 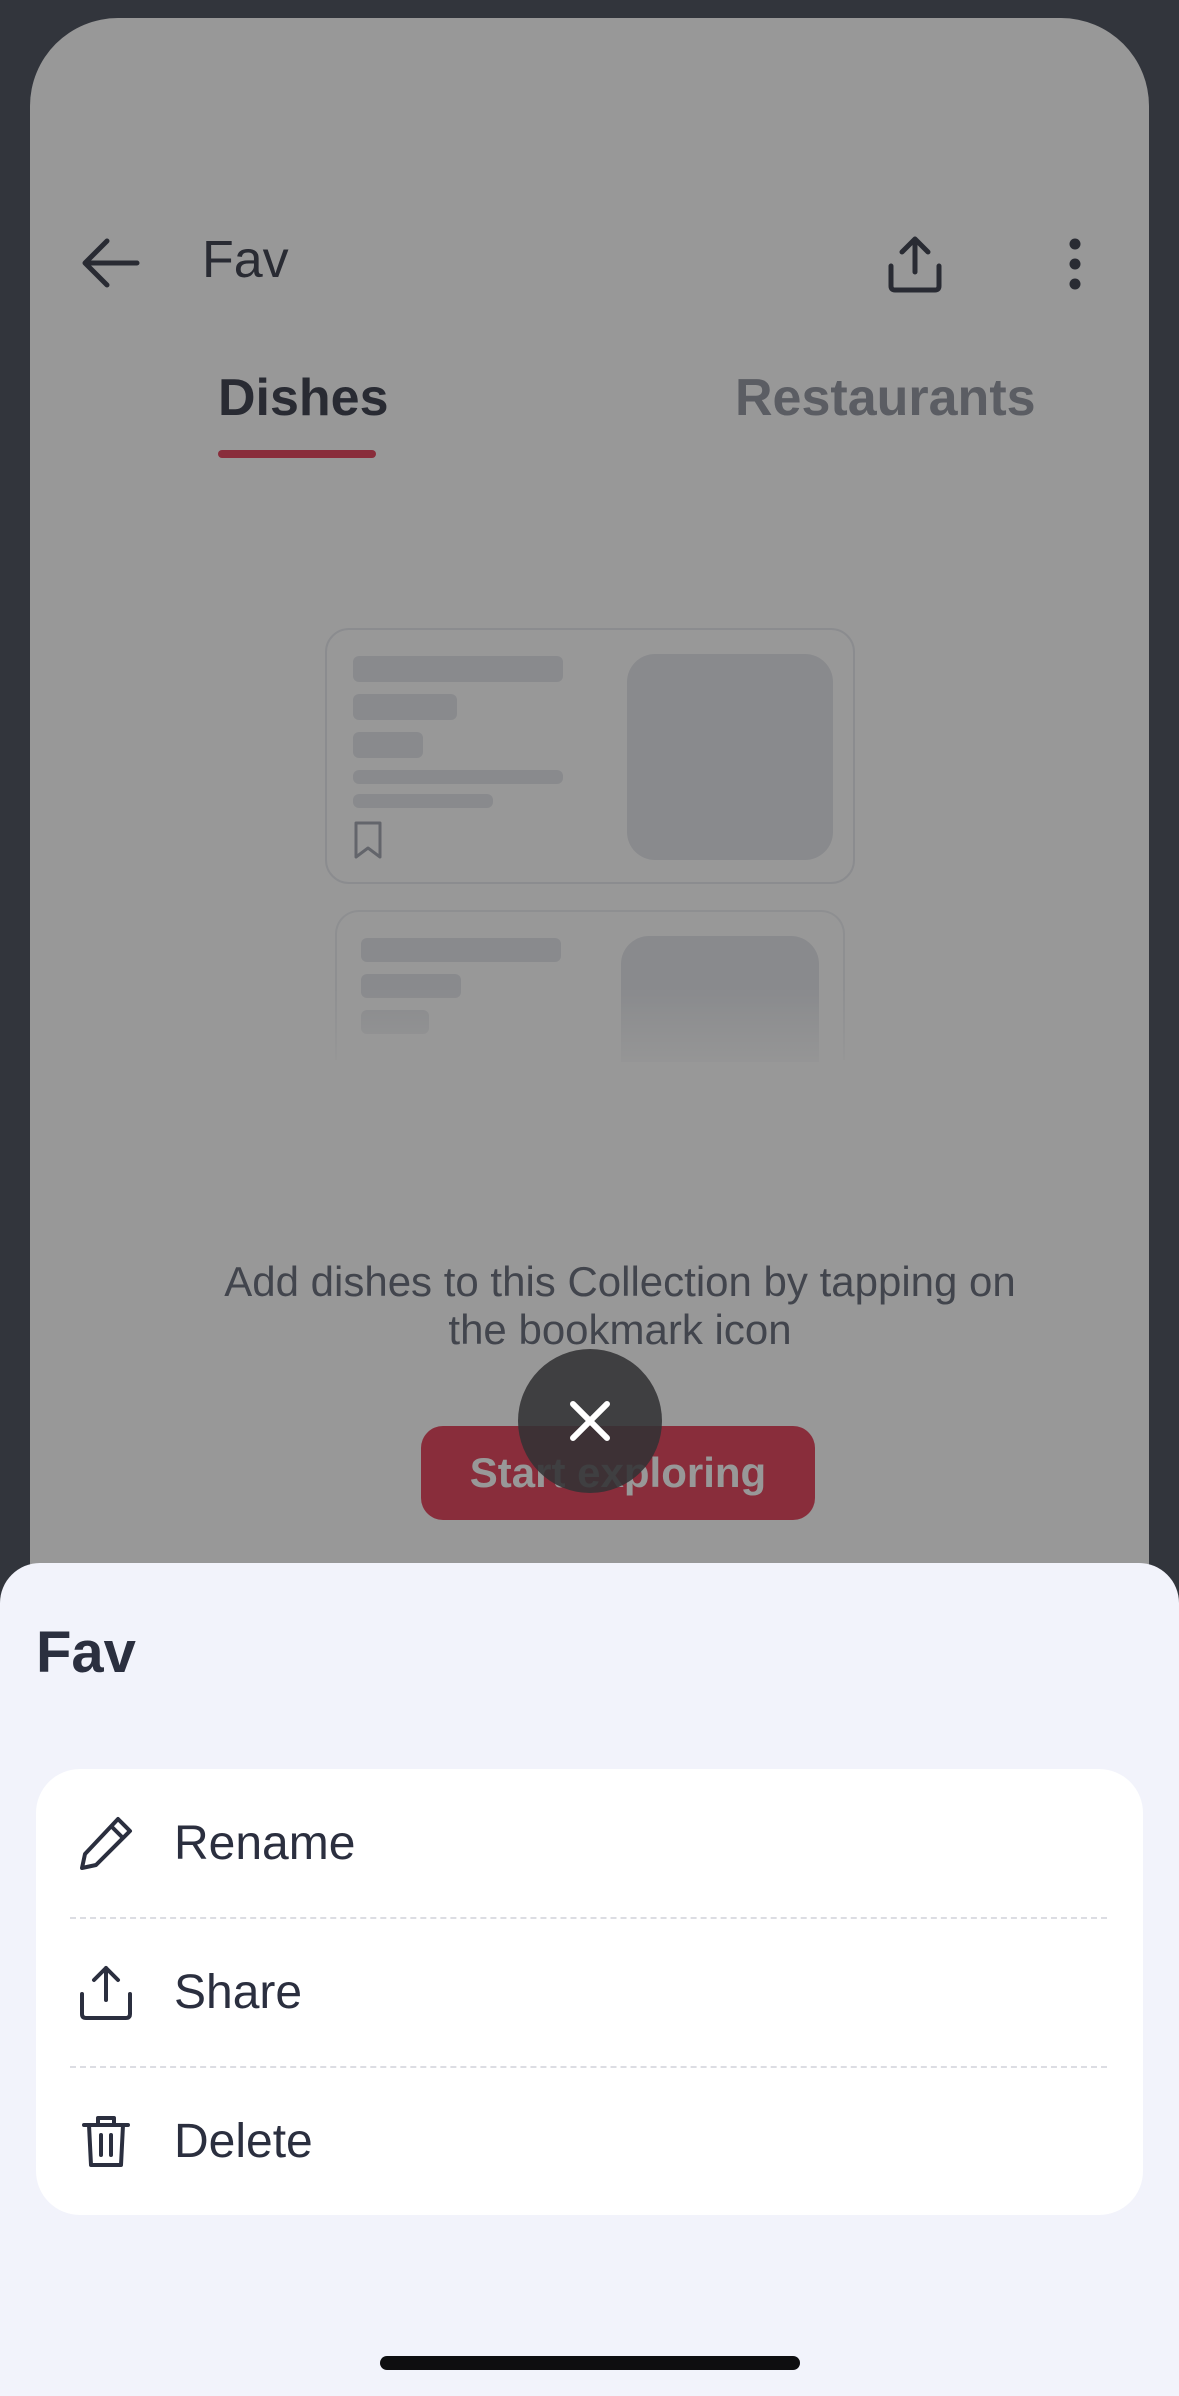 What do you see at coordinates (589, 1843) in the screenshot?
I see `rename-option: Rename` at bounding box center [589, 1843].